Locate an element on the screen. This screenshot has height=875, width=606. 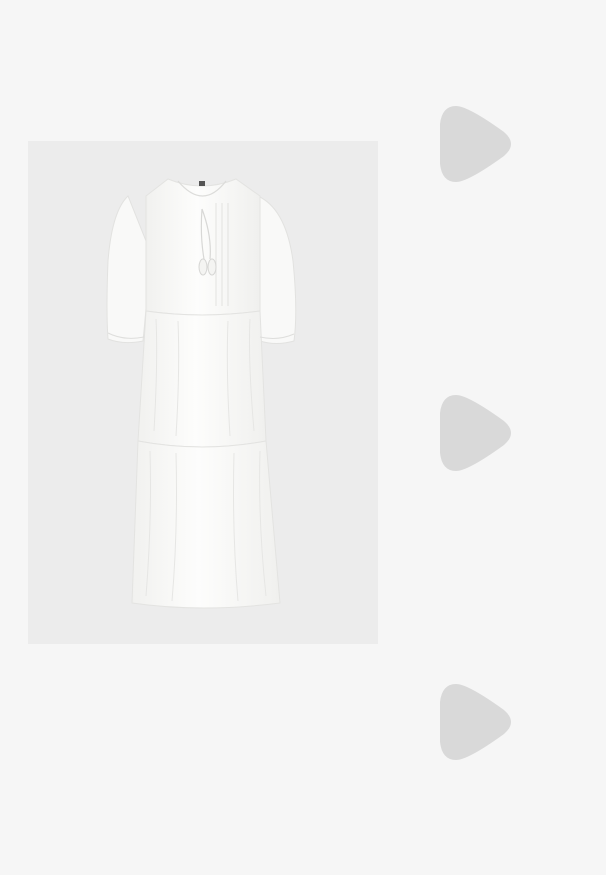
dress-left-sleeve is located at coordinates (128, 269).